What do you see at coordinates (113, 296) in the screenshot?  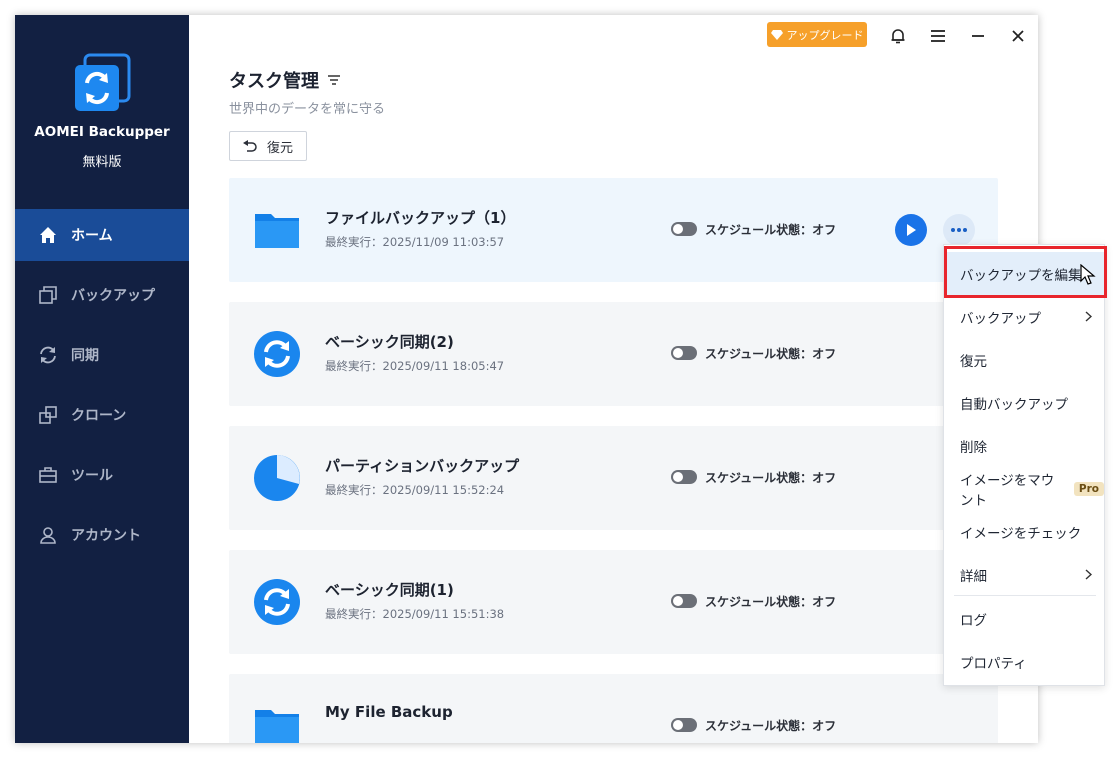 I see `sidebar-item-label: バックアップ` at bounding box center [113, 296].